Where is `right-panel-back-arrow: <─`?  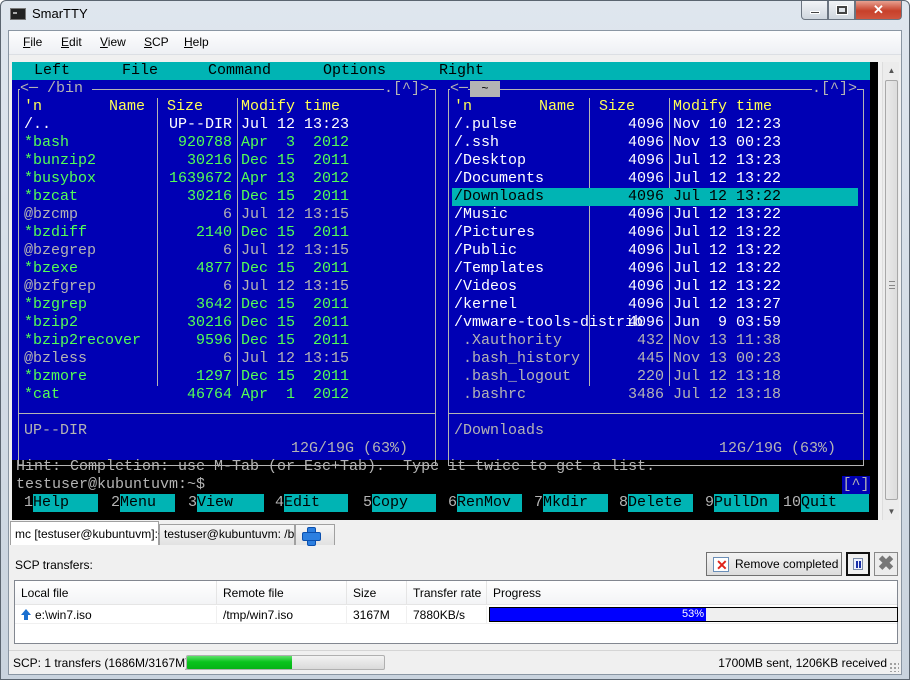 right-panel-back-arrow: <─ is located at coordinates (459, 89).